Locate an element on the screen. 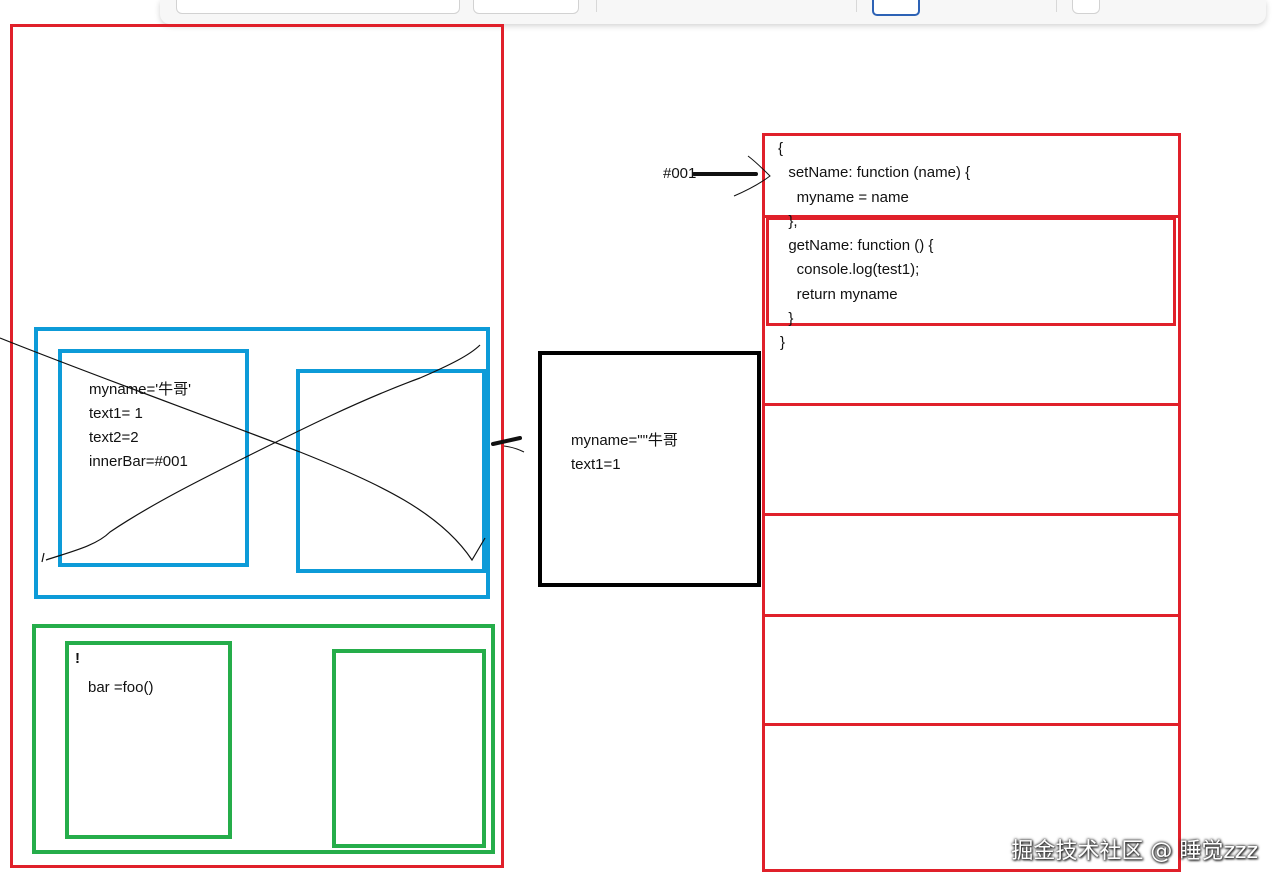 The width and height of the screenshot is (1282, 889). arrow-to-closure is located at coordinates (506, 441).